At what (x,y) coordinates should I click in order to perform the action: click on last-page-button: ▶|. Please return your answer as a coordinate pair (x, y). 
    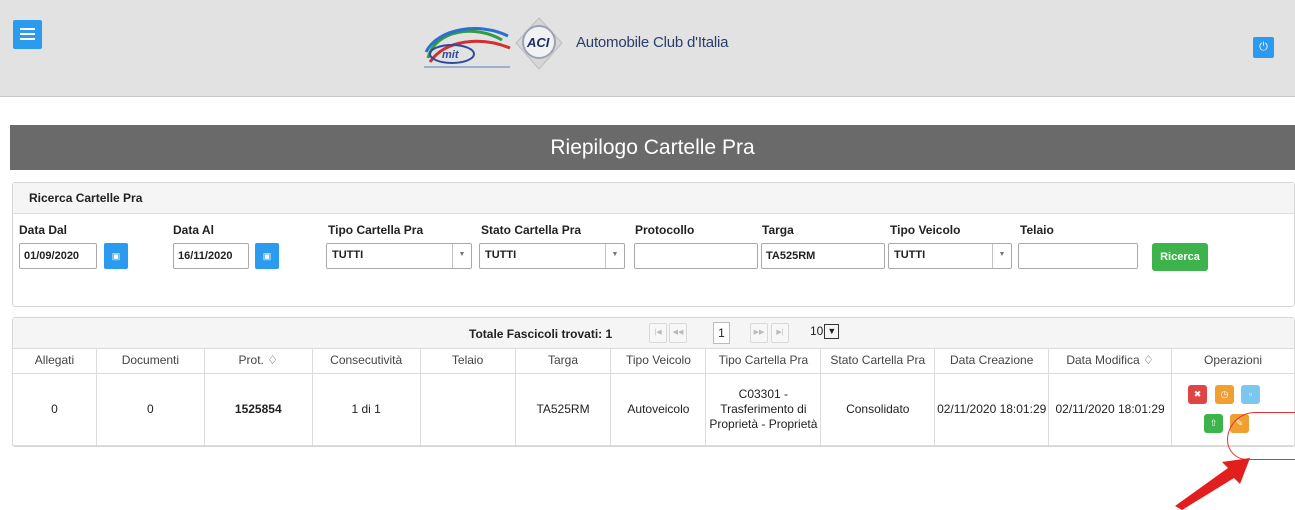
    Looking at the image, I should click on (780, 333).